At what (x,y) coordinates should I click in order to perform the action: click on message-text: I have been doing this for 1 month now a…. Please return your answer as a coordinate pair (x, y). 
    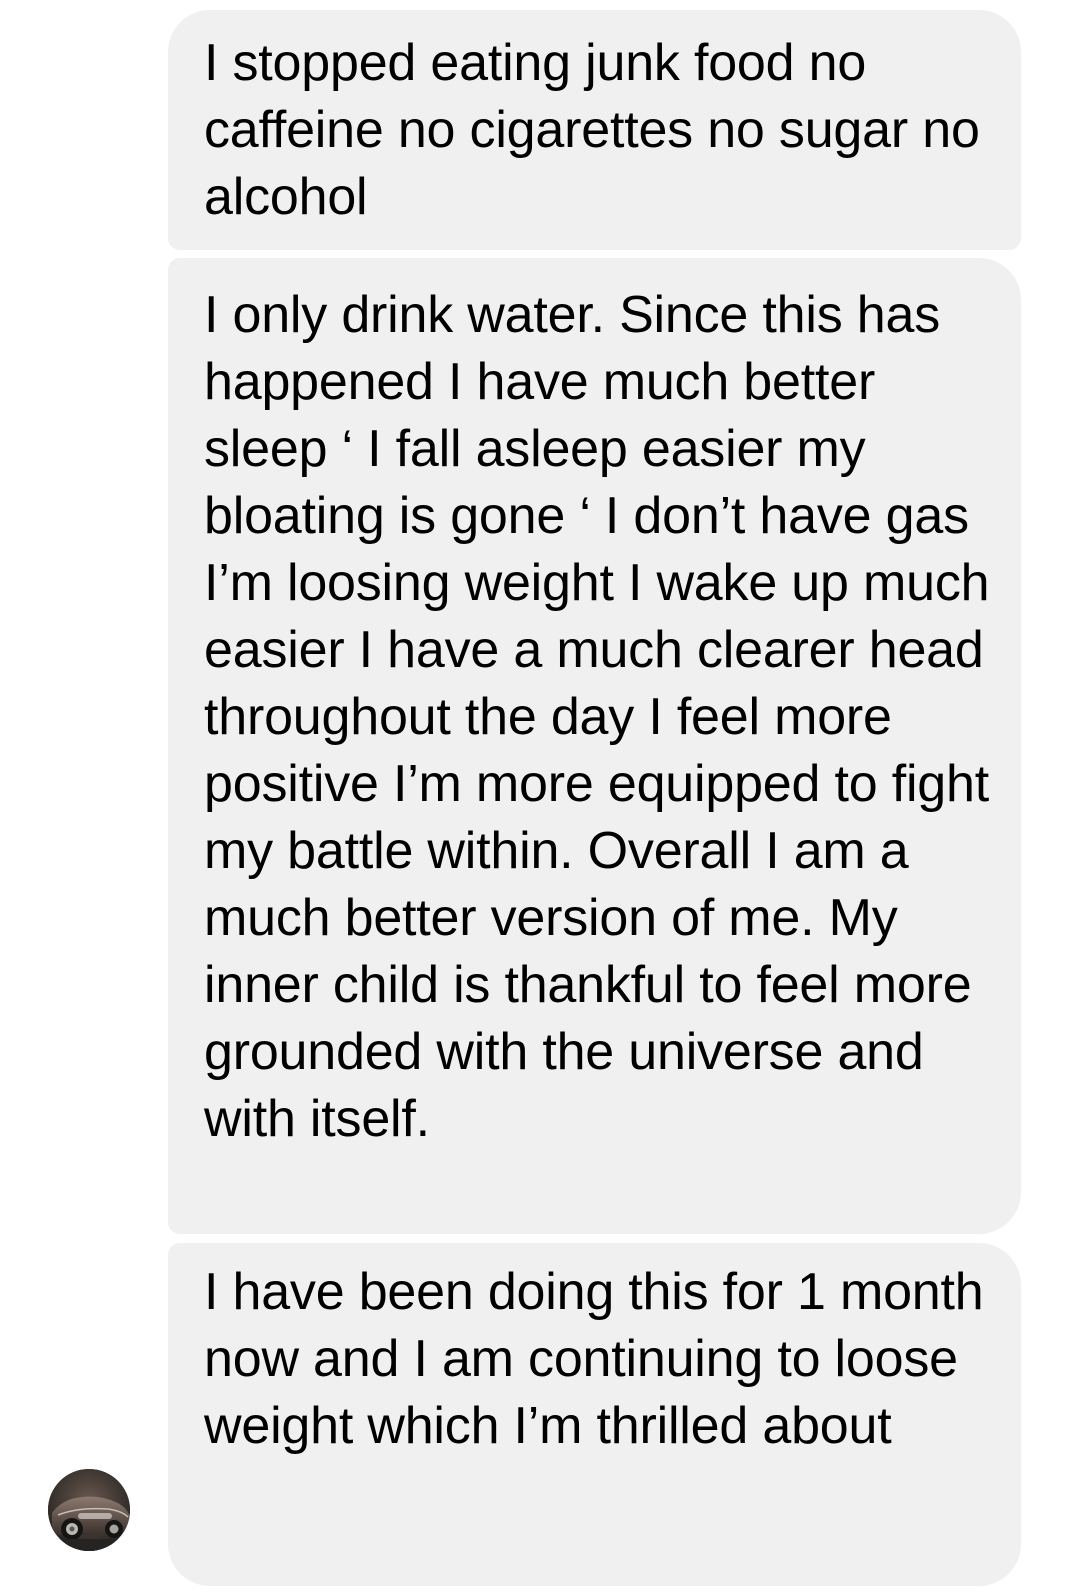
    Looking at the image, I should click on (594, 1359).